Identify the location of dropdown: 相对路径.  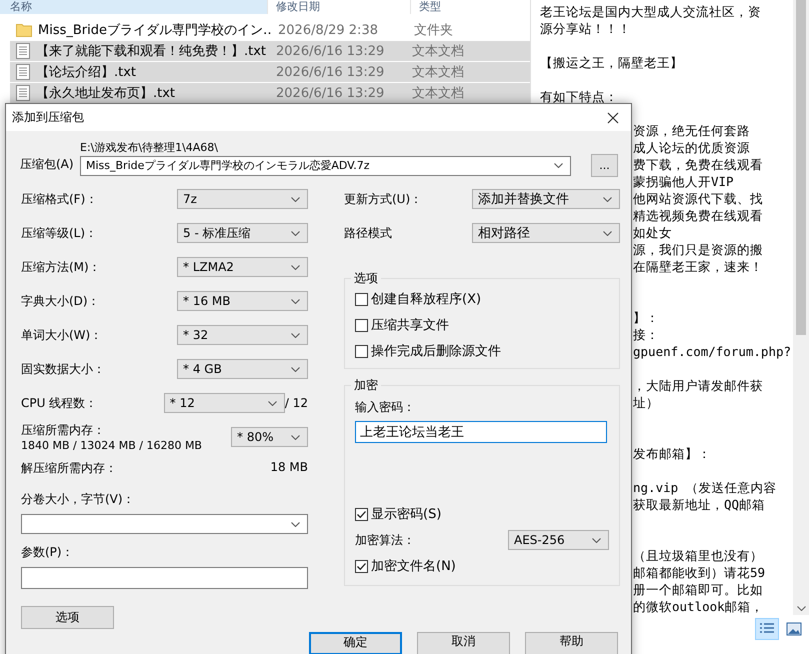
(546, 233).